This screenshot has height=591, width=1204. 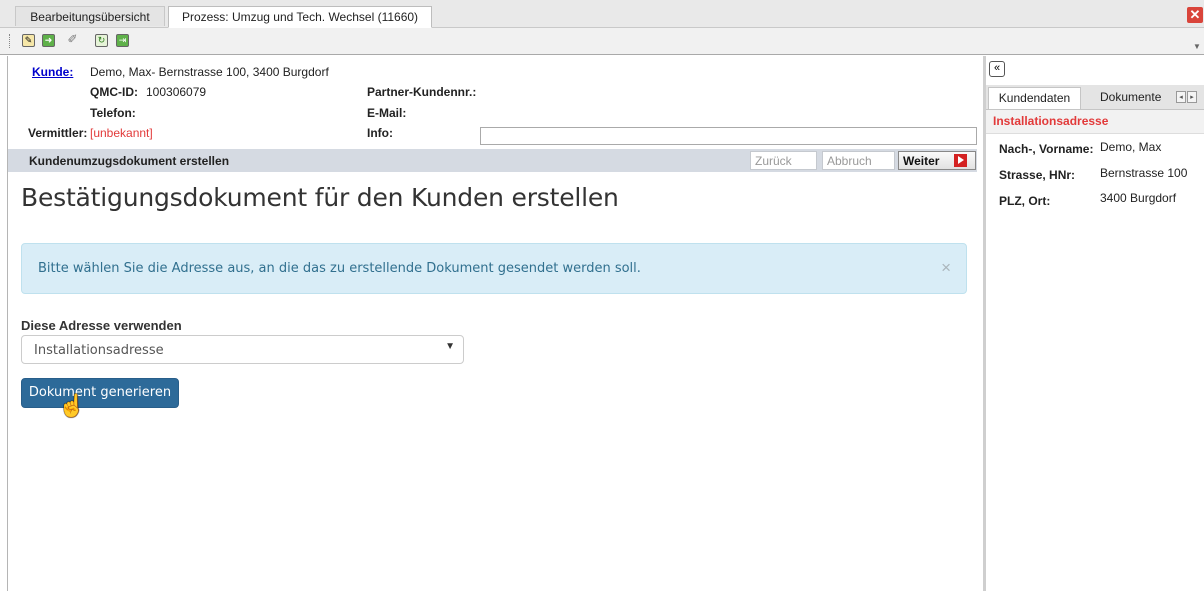 What do you see at coordinates (1131, 147) in the screenshot?
I see `name-value: Demo, Max` at bounding box center [1131, 147].